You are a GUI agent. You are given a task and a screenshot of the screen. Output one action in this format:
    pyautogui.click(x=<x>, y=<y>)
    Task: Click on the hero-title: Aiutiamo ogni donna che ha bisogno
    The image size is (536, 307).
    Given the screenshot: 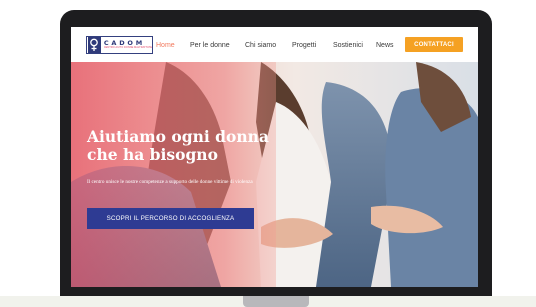 What is the action you would take?
    pyautogui.click(x=182, y=146)
    